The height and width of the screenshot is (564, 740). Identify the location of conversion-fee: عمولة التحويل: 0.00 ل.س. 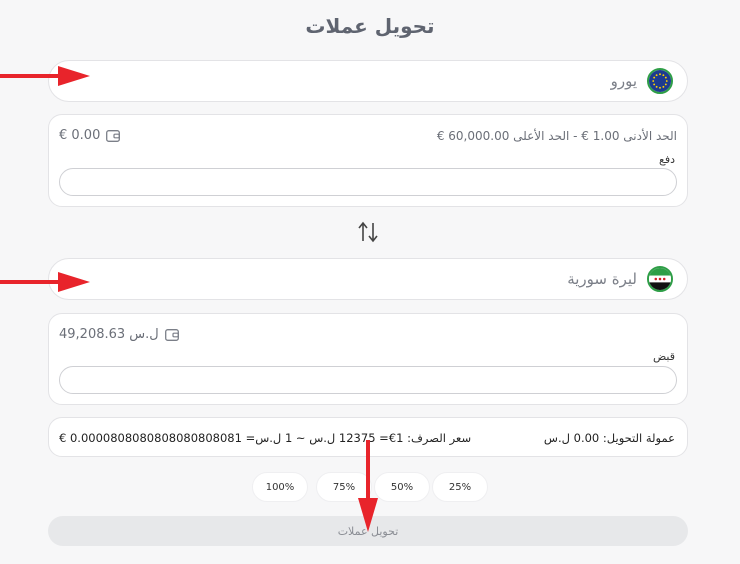
(609, 438).